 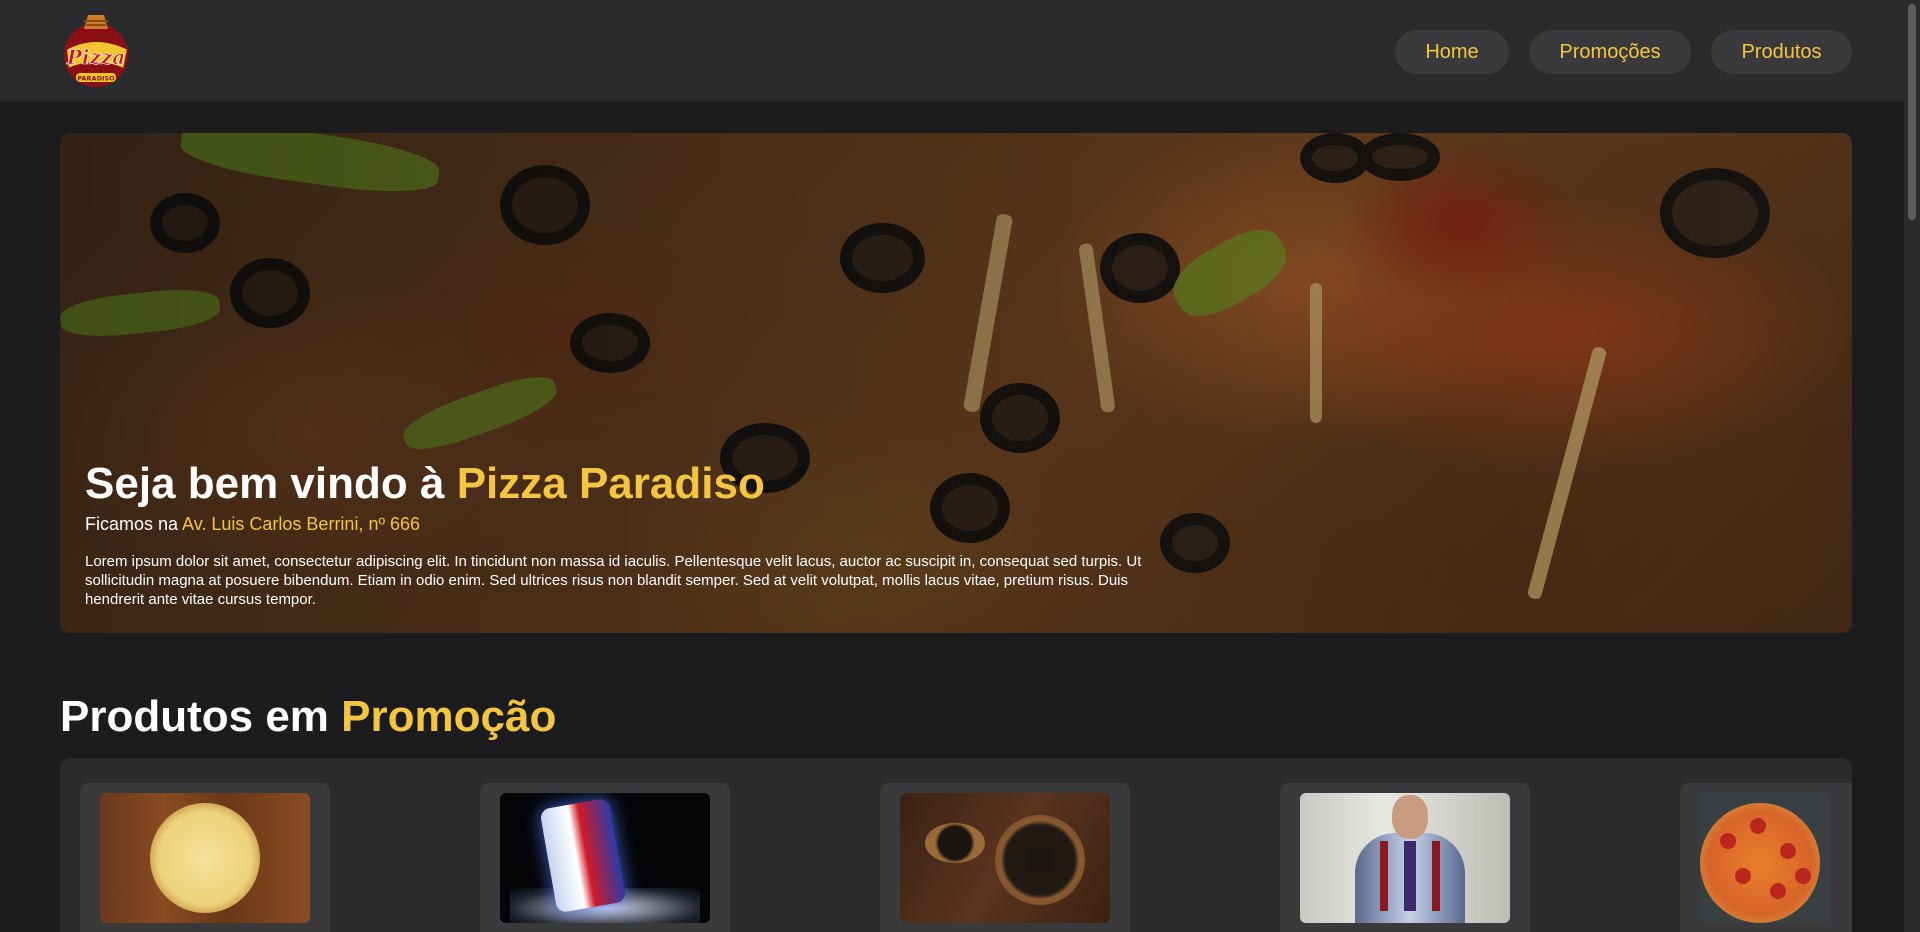 What do you see at coordinates (952, 51) in the screenshot?
I see `site-header: Pizza PARADISO Home Promoções Produtos` at bounding box center [952, 51].